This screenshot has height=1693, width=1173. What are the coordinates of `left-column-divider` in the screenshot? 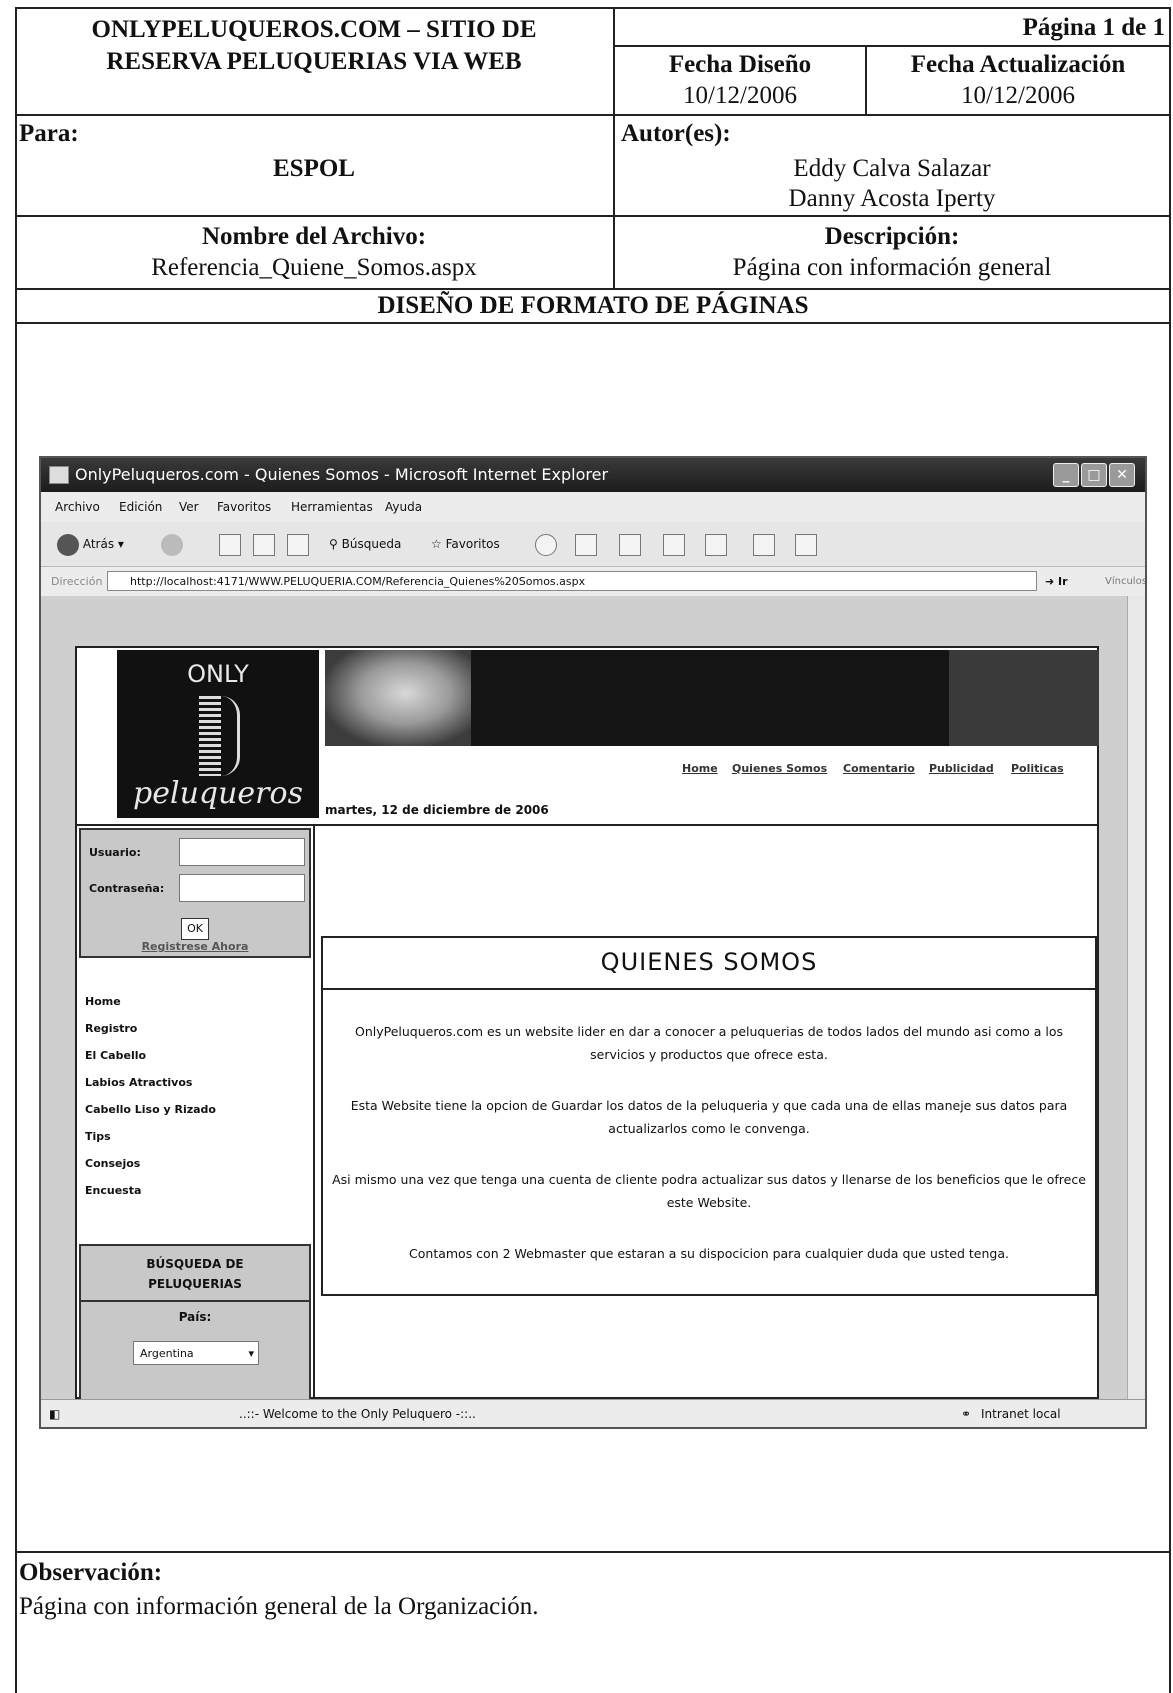 It's located at (314, 1113).